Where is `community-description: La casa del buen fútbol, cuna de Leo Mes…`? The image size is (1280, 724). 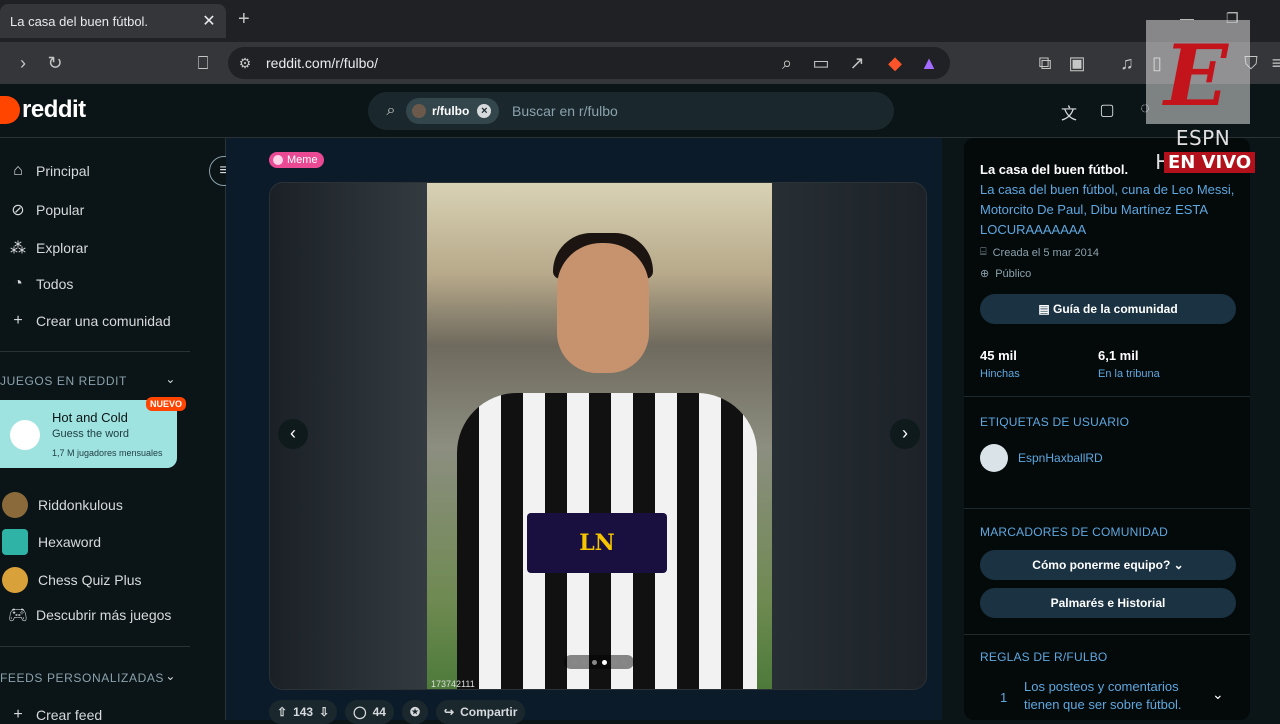 community-description: La casa del buen fútbol, cuna de Leo Mes… is located at coordinates (1107, 209).